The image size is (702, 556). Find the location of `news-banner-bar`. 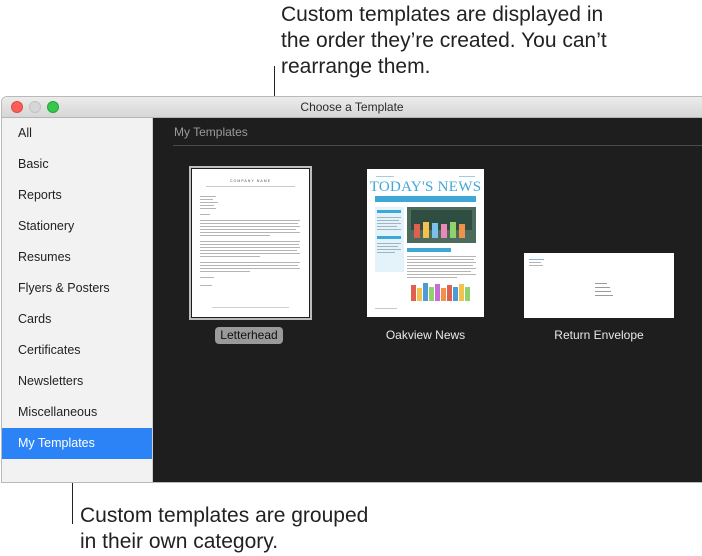

news-banner-bar is located at coordinates (425, 199).